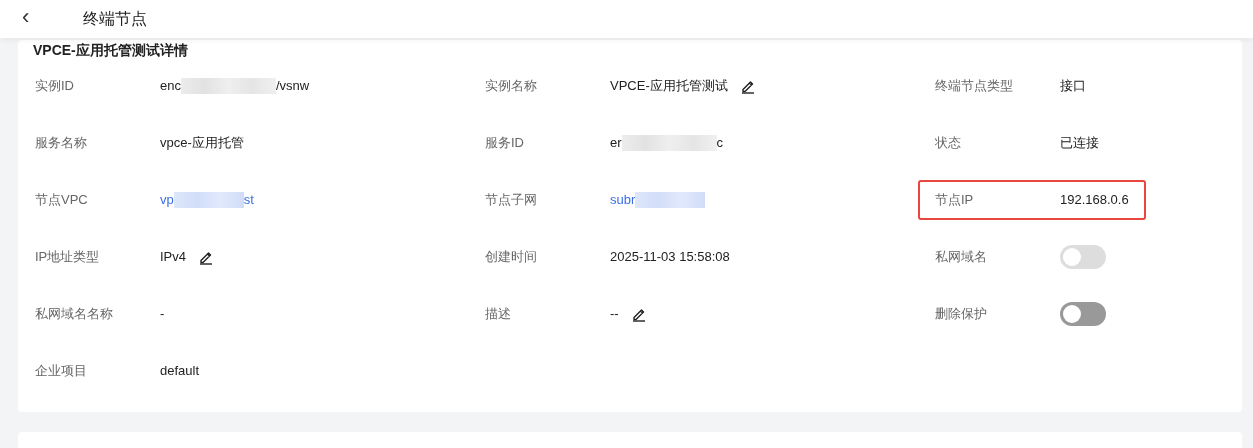 The height and width of the screenshot is (448, 1253). I want to click on field-label: 删除保护, so click(961, 313).